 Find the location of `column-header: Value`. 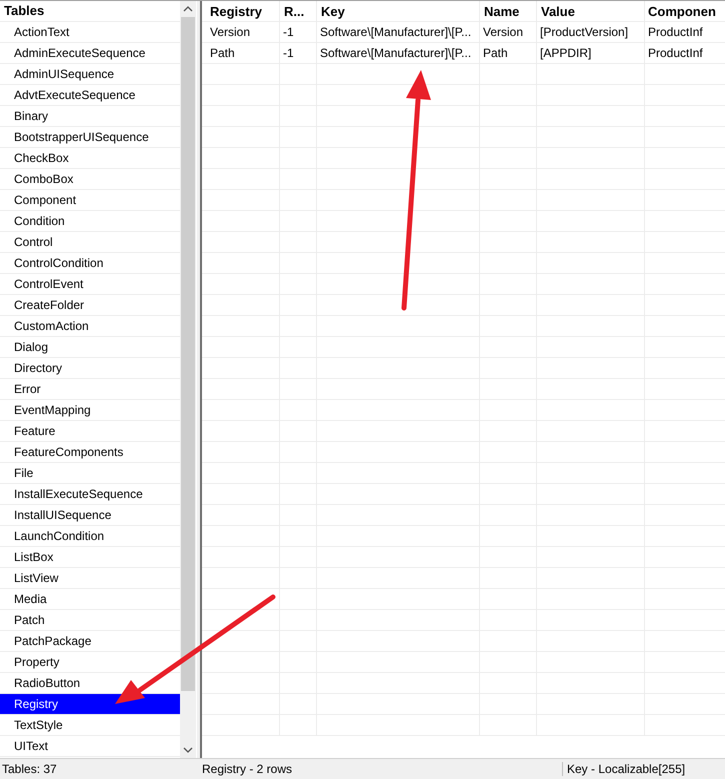

column-header: Value is located at coordinates (590, 11).